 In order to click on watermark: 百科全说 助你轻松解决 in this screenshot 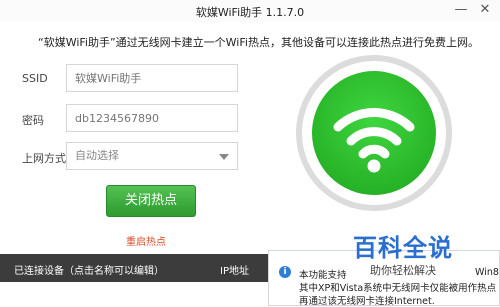, I will do `click(403, 254)`.